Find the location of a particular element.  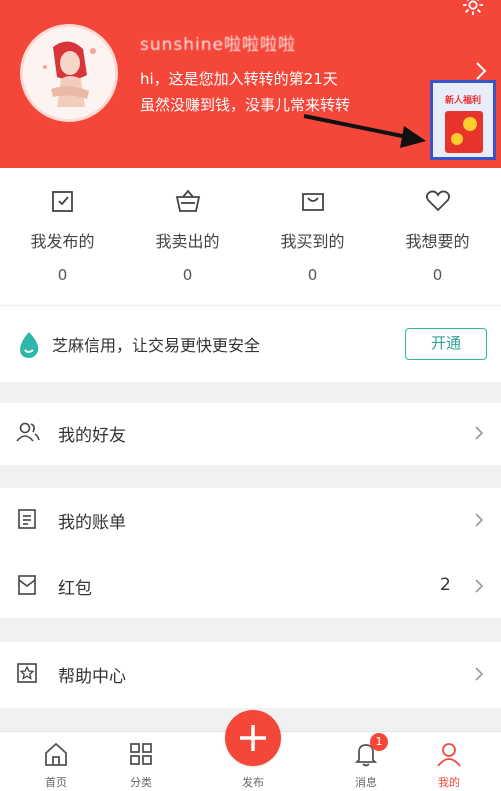

enable-zhima-button: 开通 is located at coordinates (446, 344).